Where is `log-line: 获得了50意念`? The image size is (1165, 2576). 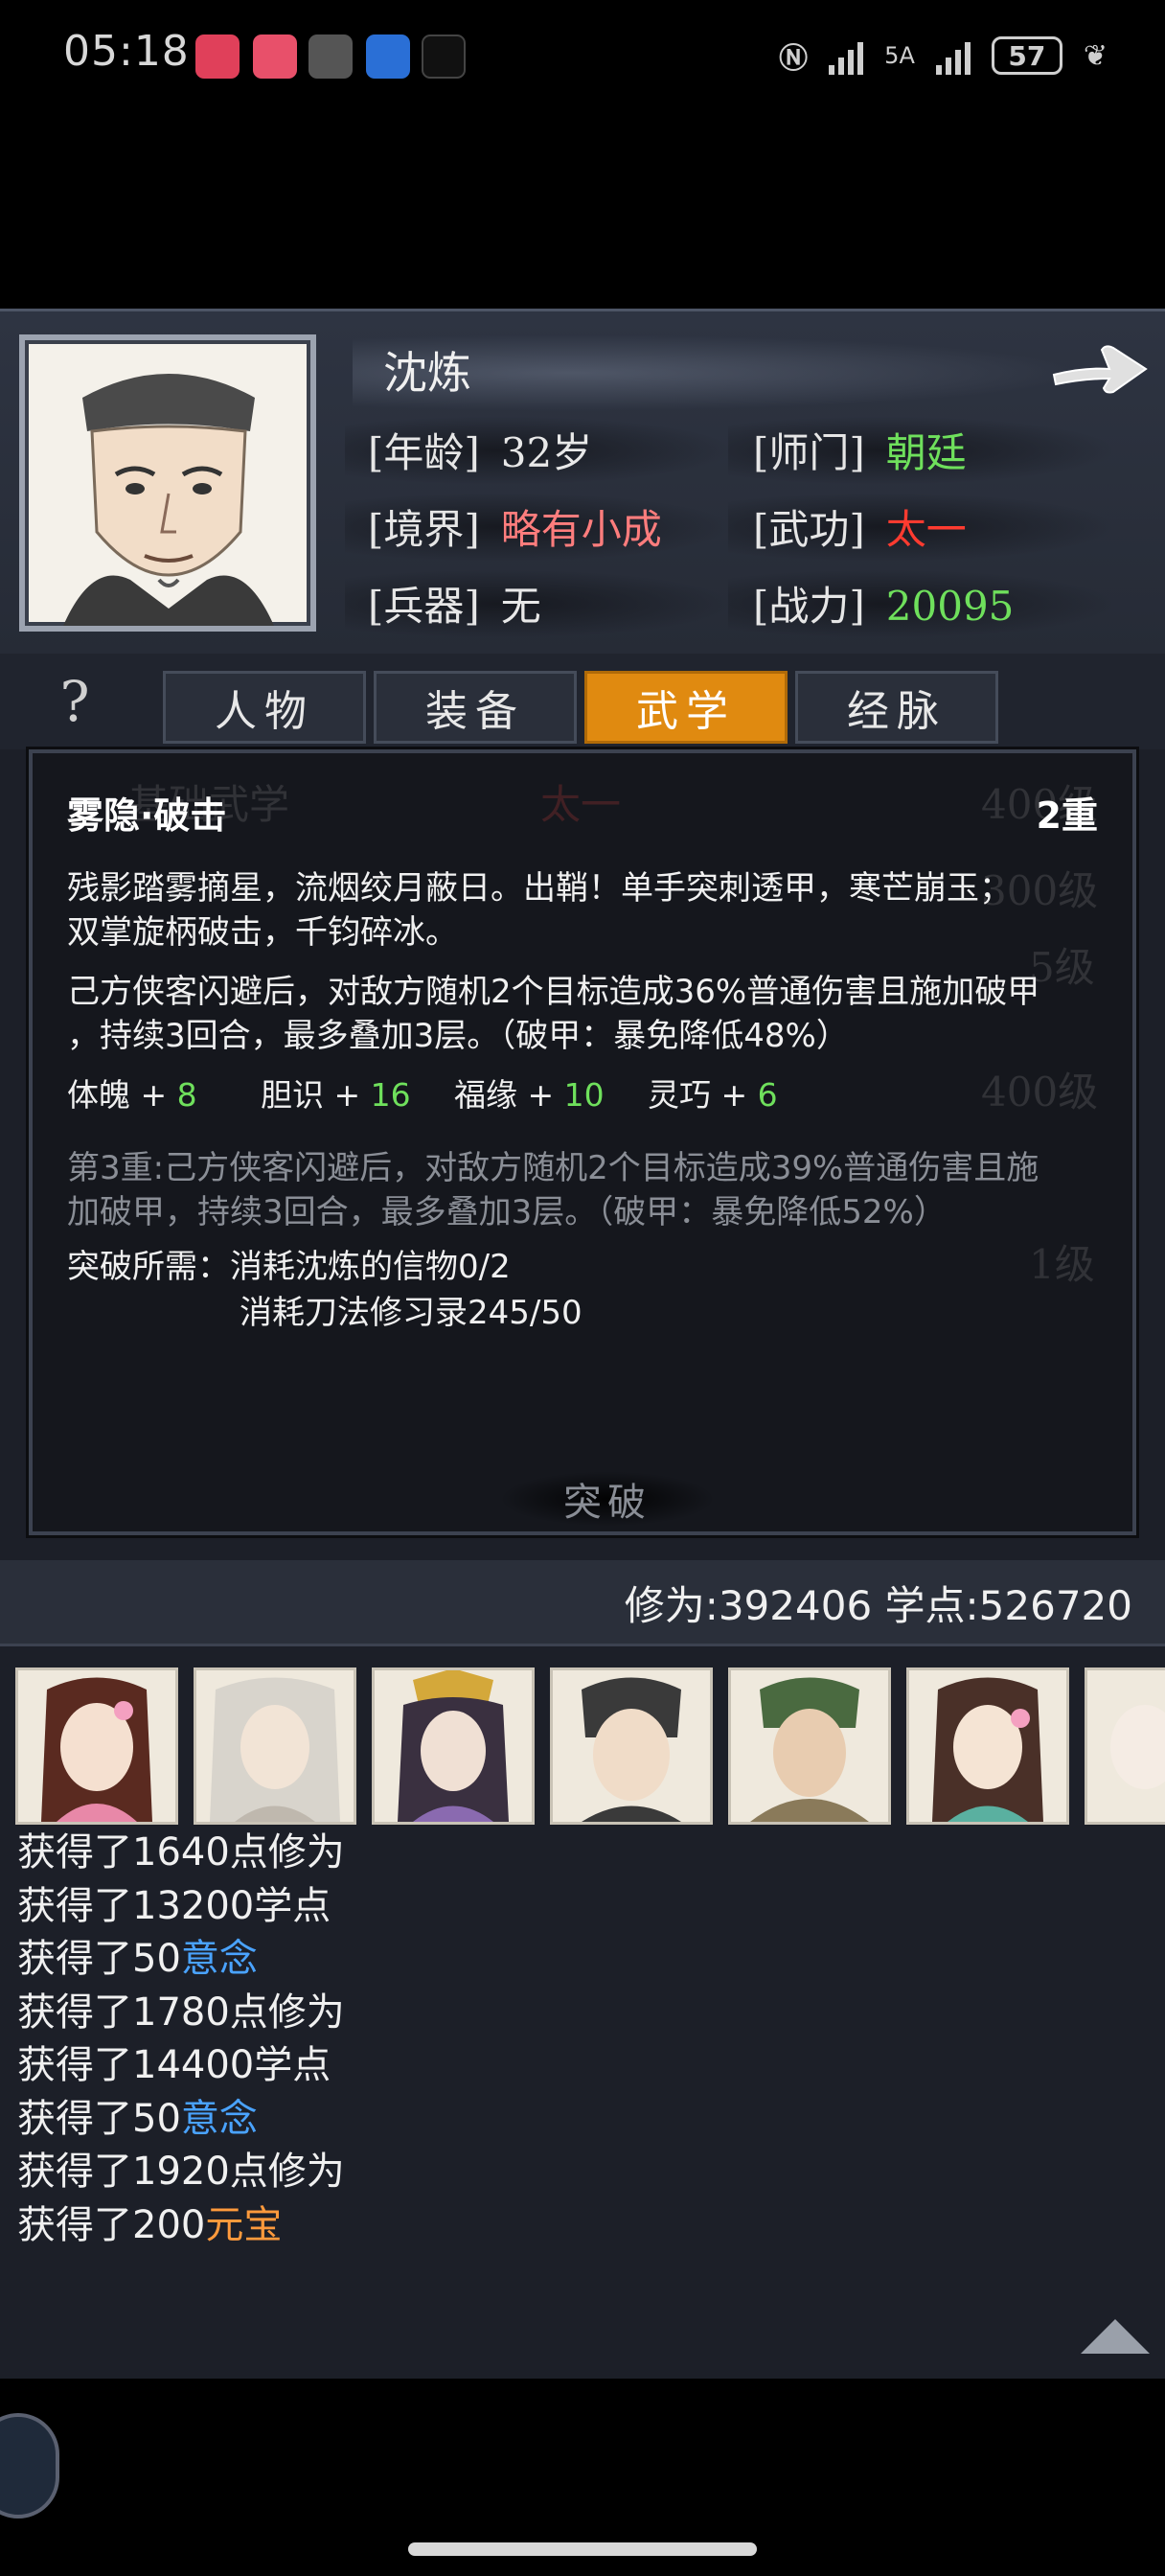 log-line: 获得了50意念 is located at coordinates (181, 1960).